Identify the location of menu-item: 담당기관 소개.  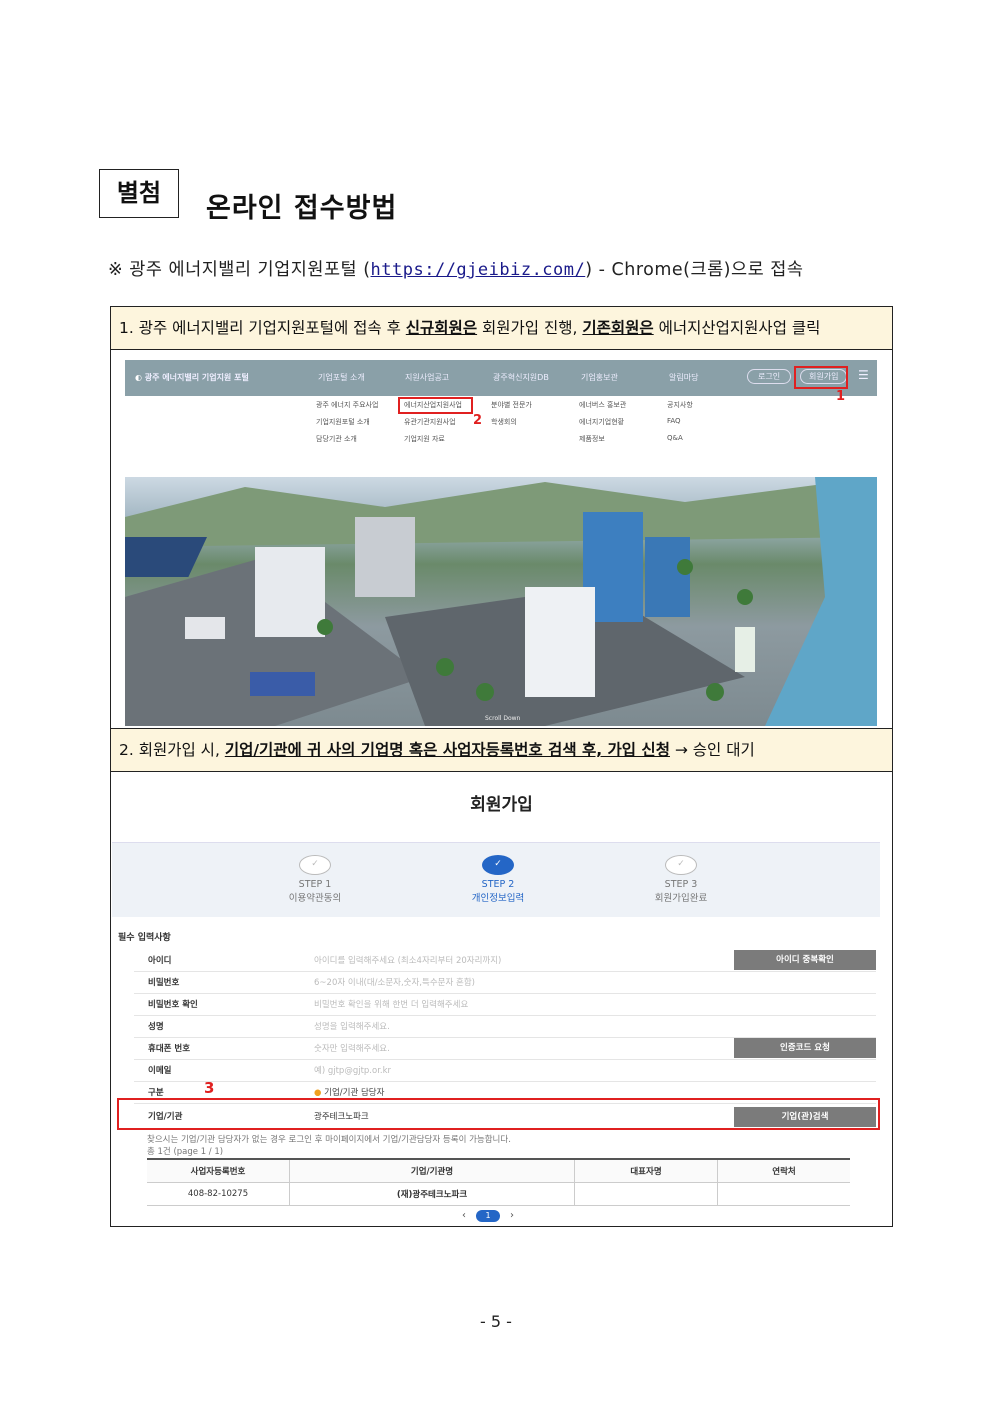
(336, 439).